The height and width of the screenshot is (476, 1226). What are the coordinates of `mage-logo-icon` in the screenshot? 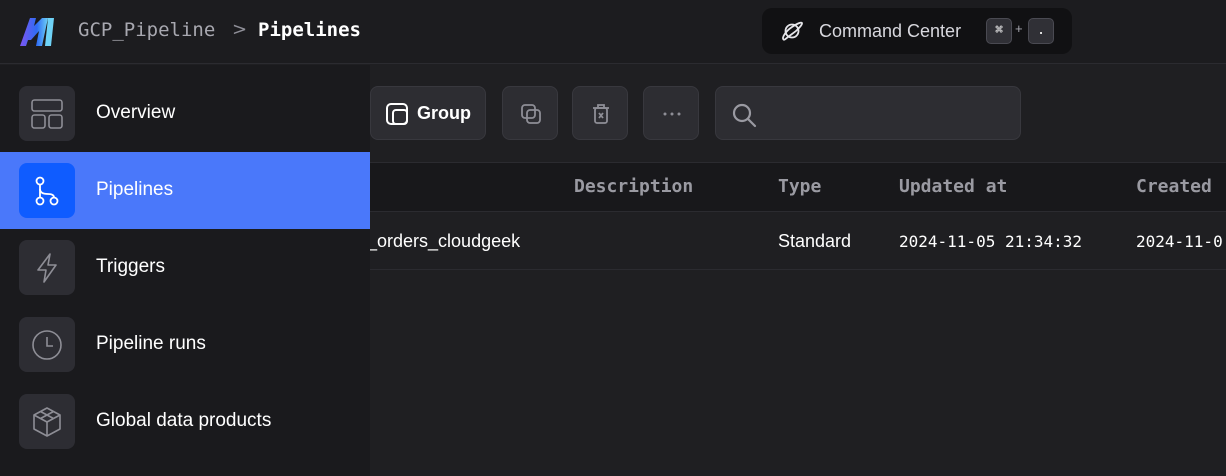 It's located at (38, 31).